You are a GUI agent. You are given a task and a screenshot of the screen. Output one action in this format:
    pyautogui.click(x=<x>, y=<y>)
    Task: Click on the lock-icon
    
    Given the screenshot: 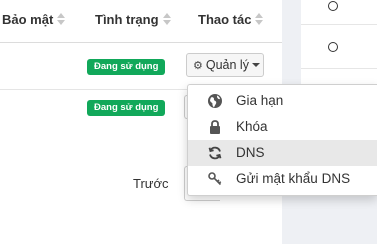 What is the action you would take?
    pyautogui.click(x=215, y=127)
    